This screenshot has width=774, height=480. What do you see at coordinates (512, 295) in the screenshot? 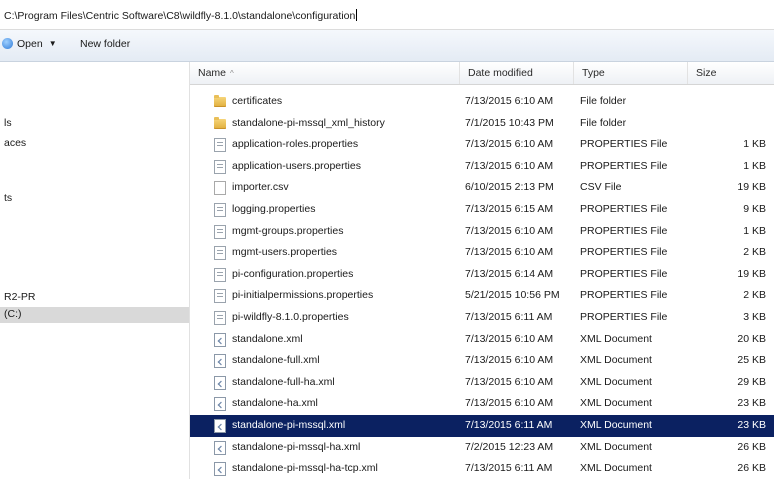
I see `file-date-modified: 5/21/2015 10:56 PM` at bounding box center [512, 295].